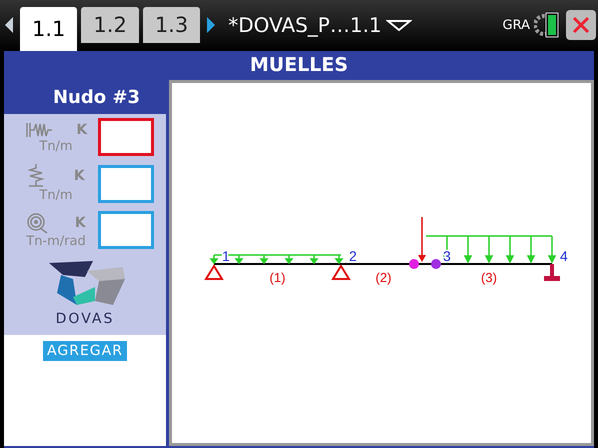 This screenshot has height=448, width=598. What do you see at coordinates (353, 256) in the screenshot?
I see `node-label: 2` at bounding box center [353, 256].